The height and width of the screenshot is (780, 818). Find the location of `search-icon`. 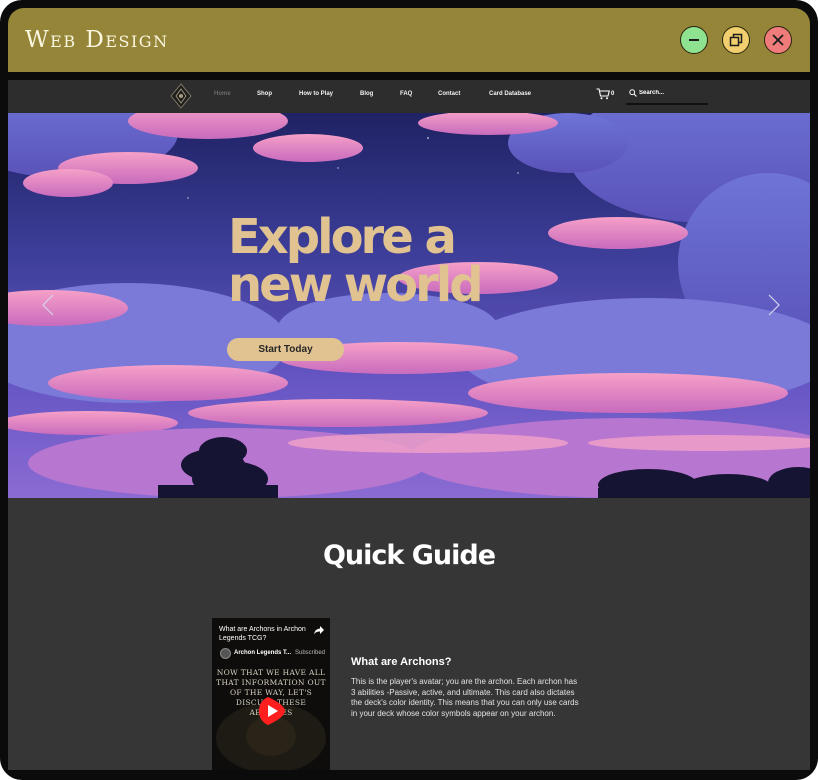

search-icon is located at coordinates (633, 93).